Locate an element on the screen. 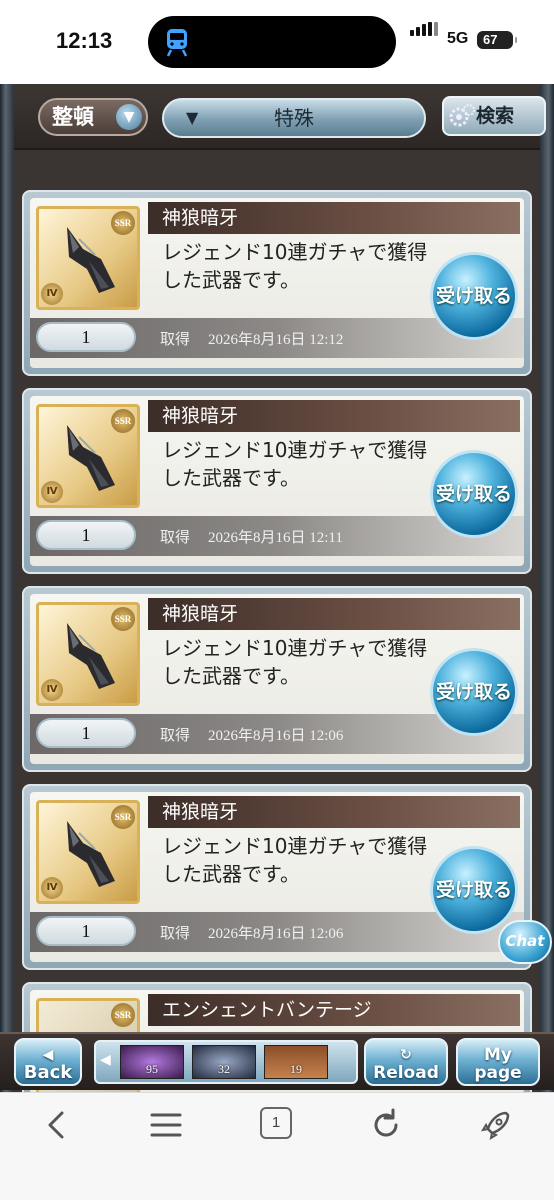  filter-select: ▼ 特殊 is located at coordinates (294, 118).